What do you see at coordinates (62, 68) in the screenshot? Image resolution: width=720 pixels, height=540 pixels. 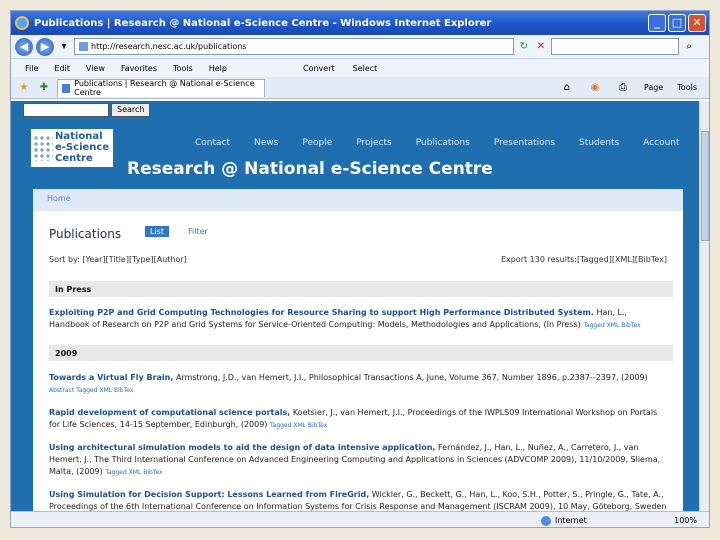 I see `menu-edit: Edit` at bounding box center [62, 68].